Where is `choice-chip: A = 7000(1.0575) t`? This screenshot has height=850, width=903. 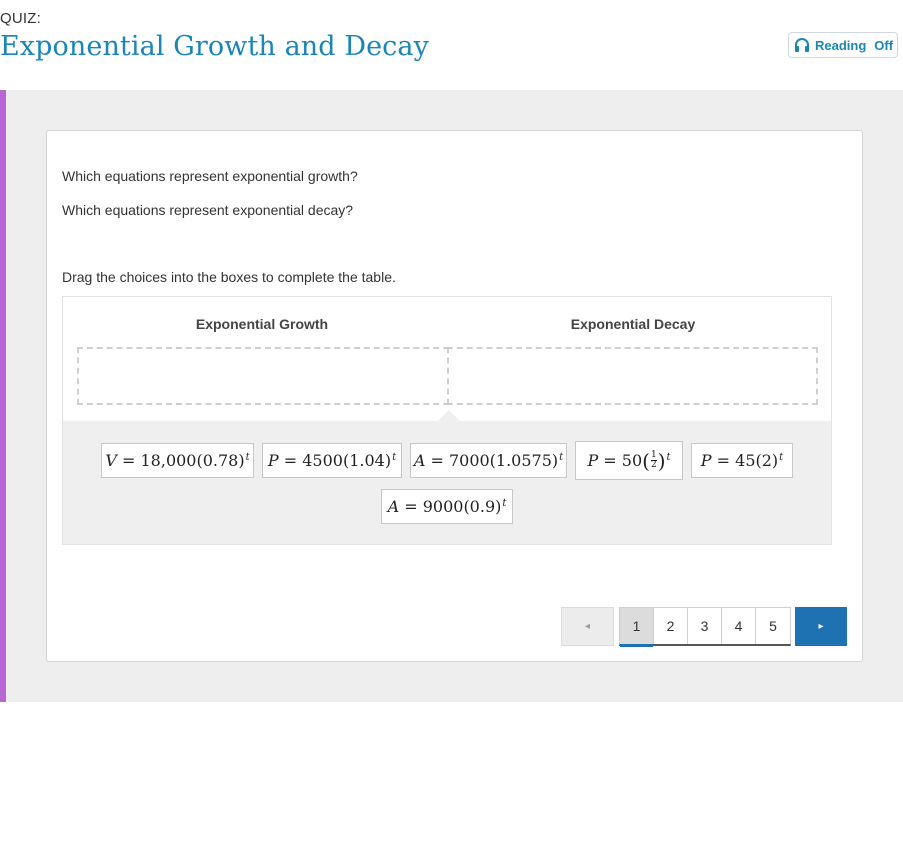
choice-chip: A = 7000(1.0575) t is located at coordinates (488, 460).